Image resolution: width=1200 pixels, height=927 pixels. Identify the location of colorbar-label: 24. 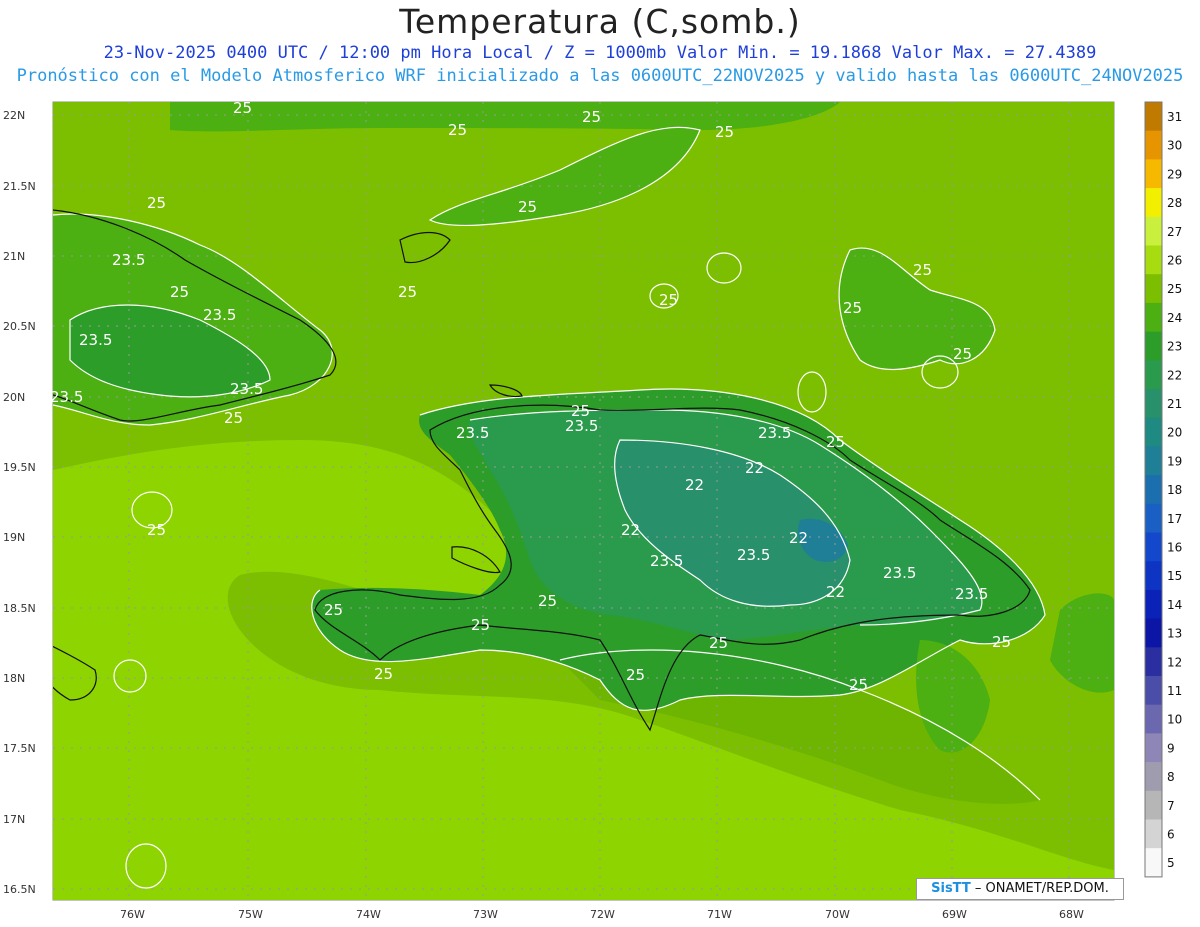
(1174, 318).